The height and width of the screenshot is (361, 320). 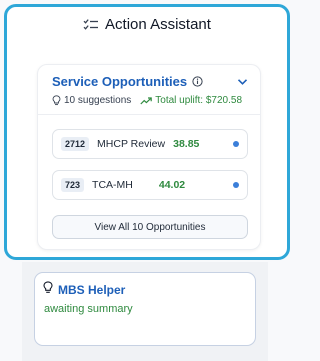 What do you see at coordinates (112, 185) in the screenshot?
I see `item-name: TCA-MH` at bounding box center [112, 185].